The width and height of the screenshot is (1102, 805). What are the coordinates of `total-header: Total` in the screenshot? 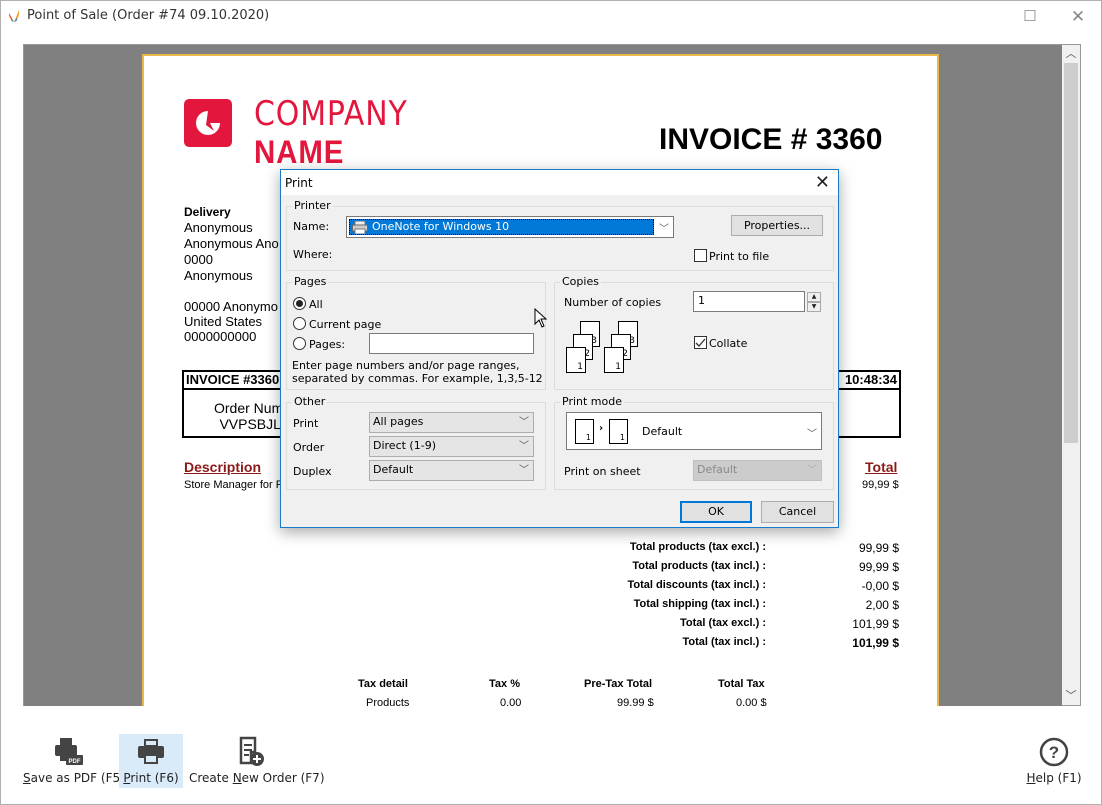 It's located at (881, 467).